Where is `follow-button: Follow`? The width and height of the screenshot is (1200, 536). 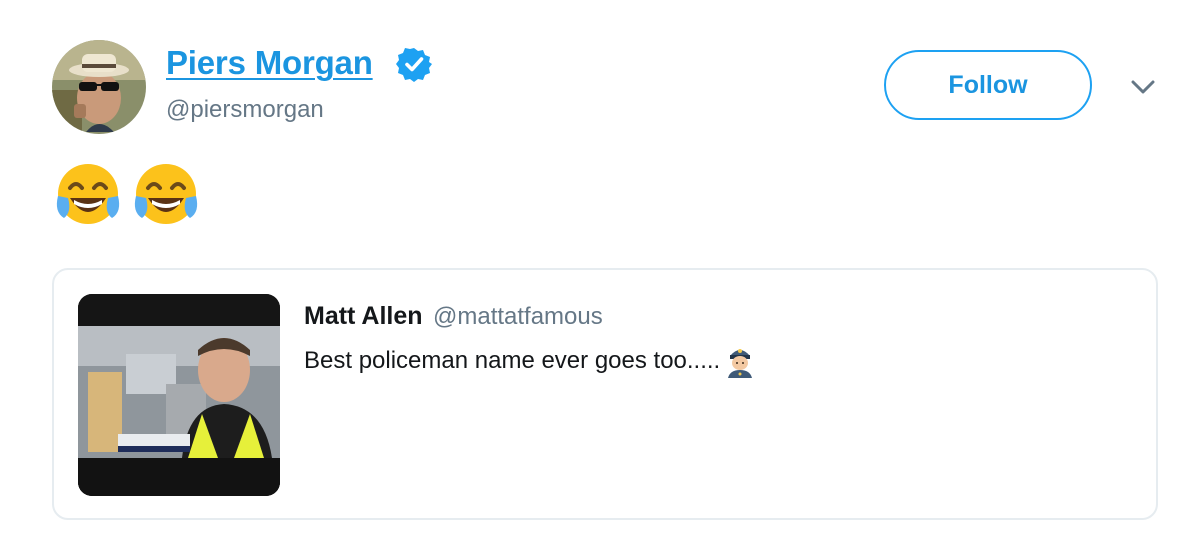 follow-button: Follow is located at coordinates (988, 85).